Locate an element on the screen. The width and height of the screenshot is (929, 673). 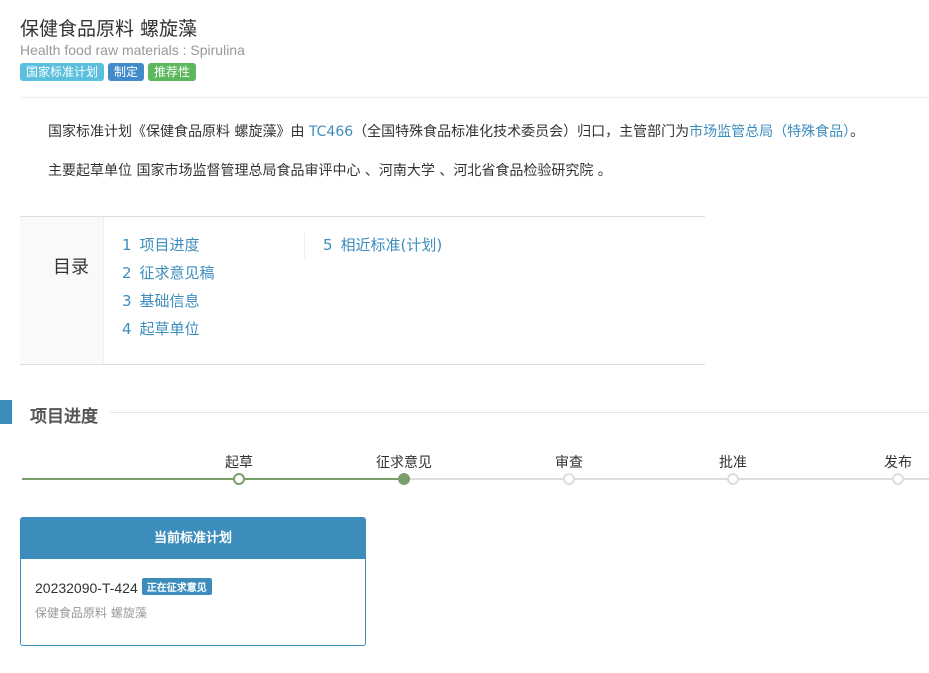
badge-plan-type: 国家标准计划 is located at coordinates (62, 72).